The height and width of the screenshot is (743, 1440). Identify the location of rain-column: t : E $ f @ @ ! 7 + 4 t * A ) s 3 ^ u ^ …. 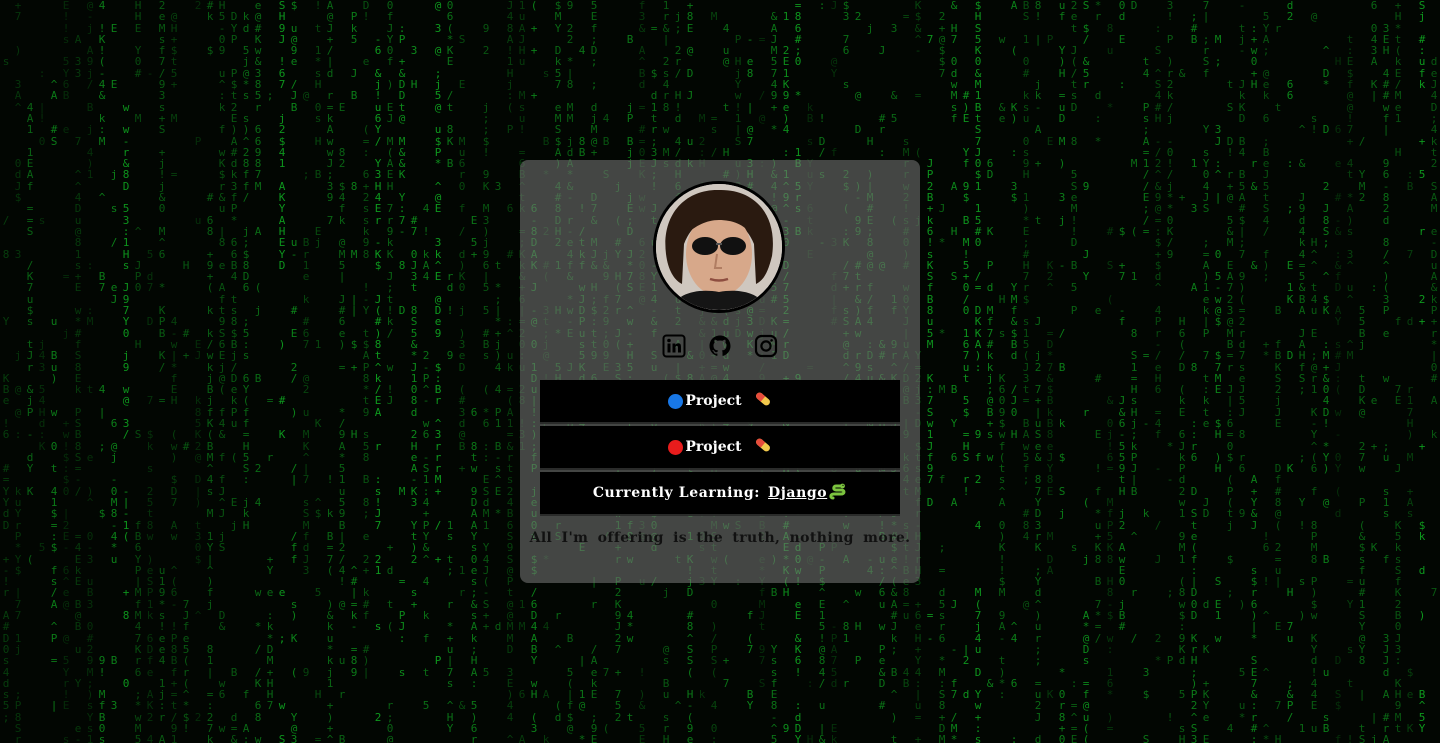
(1350, 387).